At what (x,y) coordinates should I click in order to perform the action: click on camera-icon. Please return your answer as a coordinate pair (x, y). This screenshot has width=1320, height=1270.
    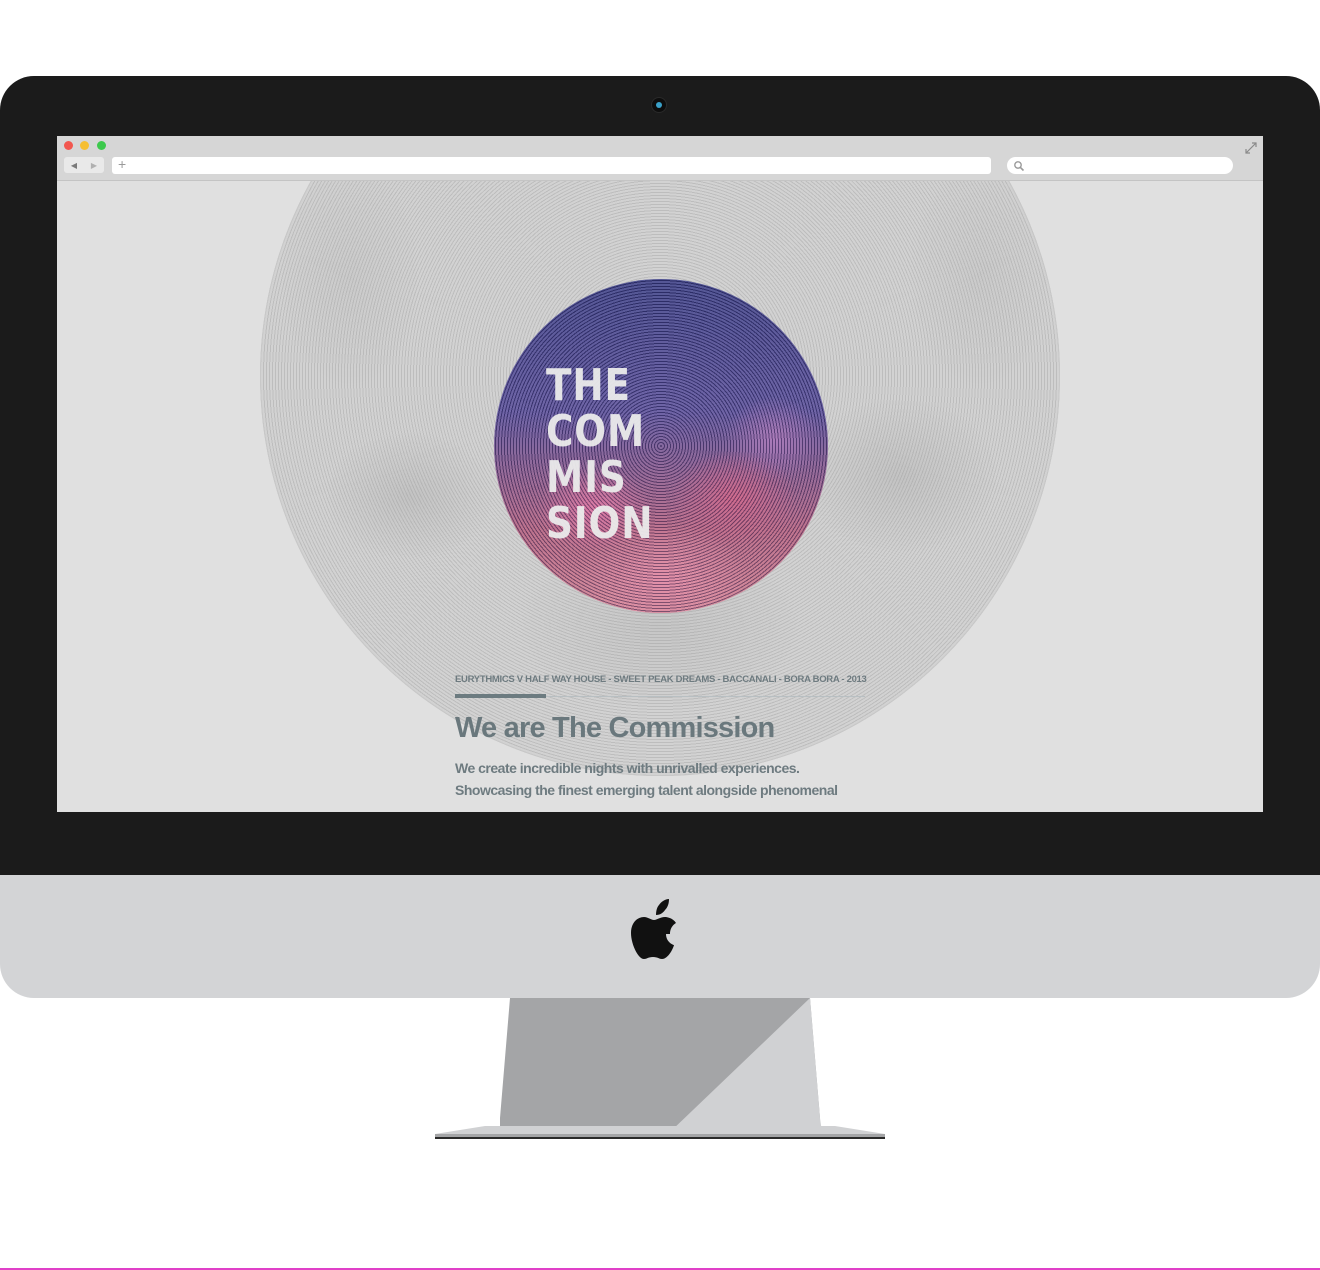
    Looking at the image, I should click on (659, 105).